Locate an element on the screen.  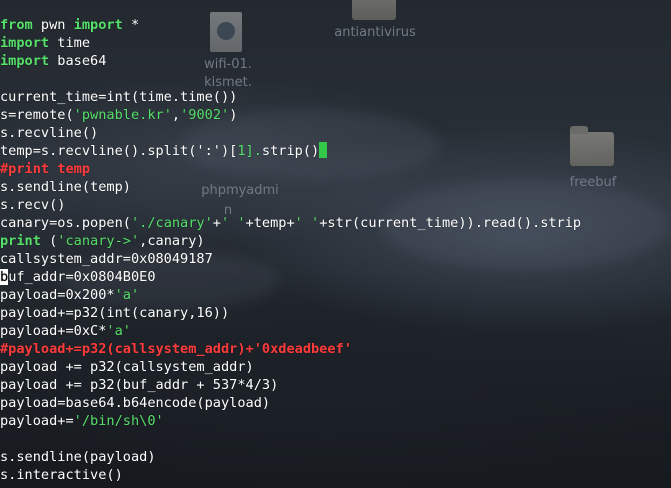
string-literal: './canary' is located at coordinates (171, 223).